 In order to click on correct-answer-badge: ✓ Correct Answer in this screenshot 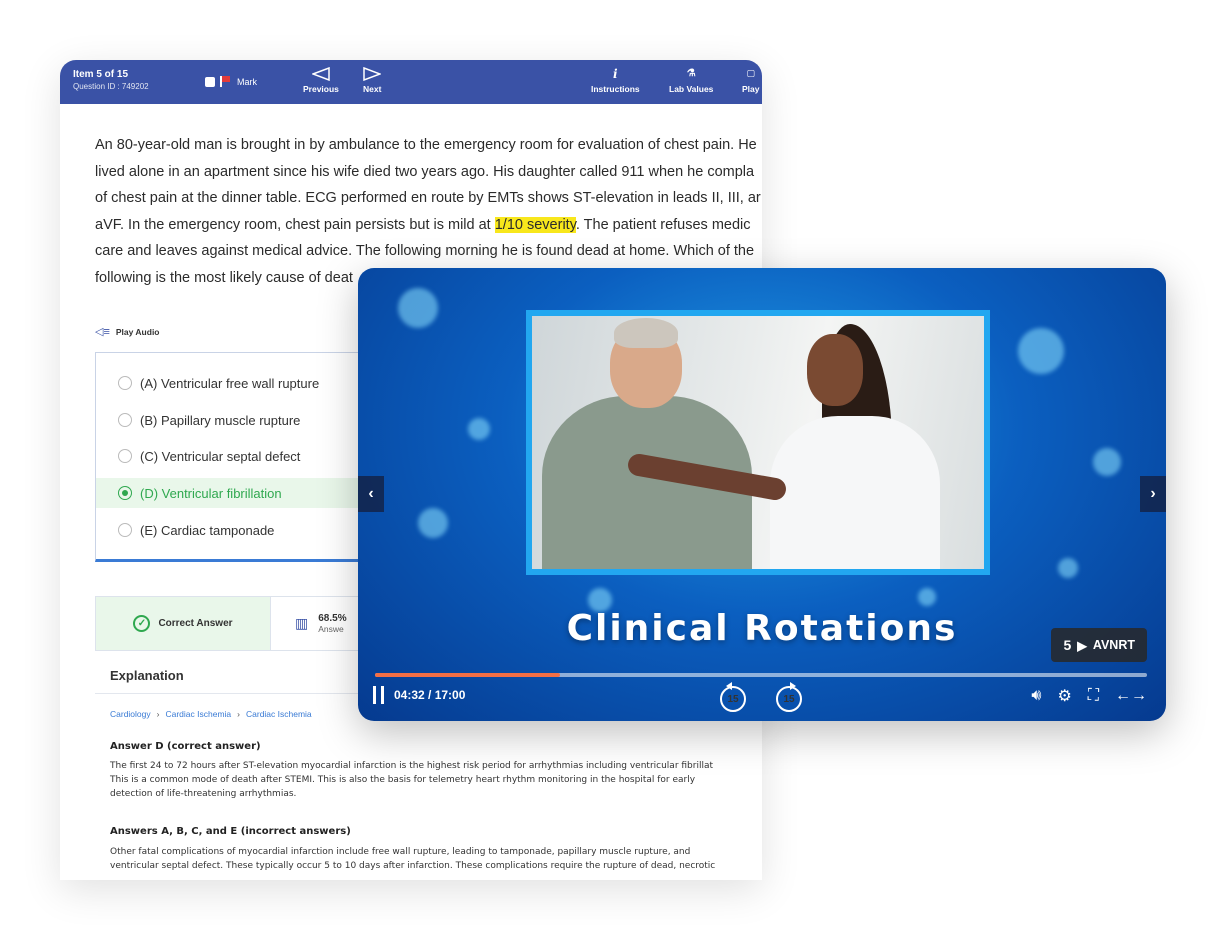, I will do `click(183, 623)`.